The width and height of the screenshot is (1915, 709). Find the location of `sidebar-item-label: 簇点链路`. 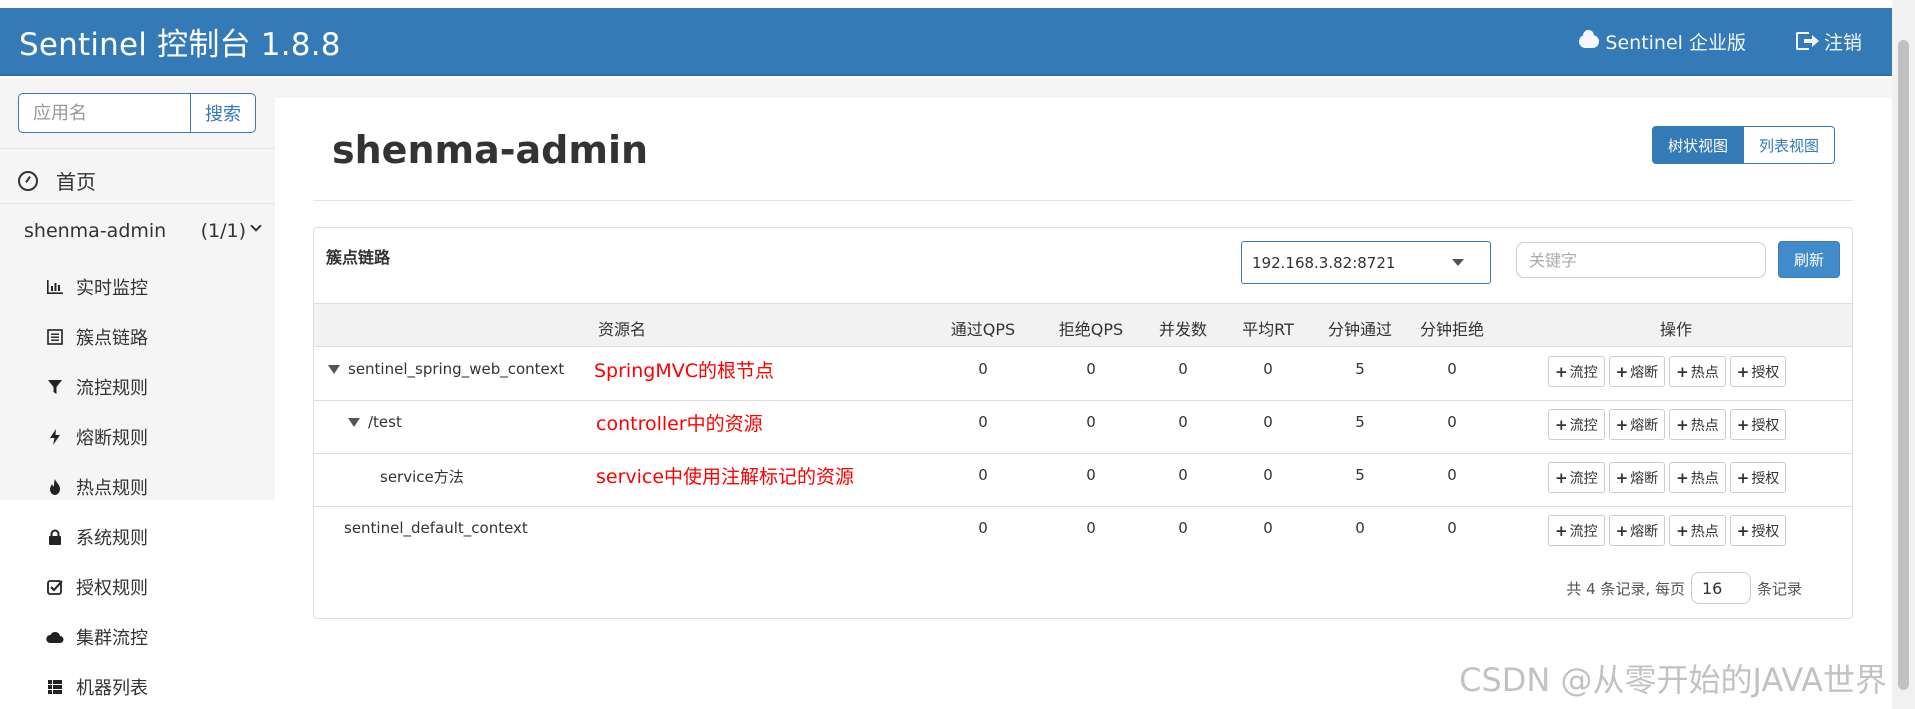

sidebar-item-label: 簇点链路 is located at coordinates (112, 338).